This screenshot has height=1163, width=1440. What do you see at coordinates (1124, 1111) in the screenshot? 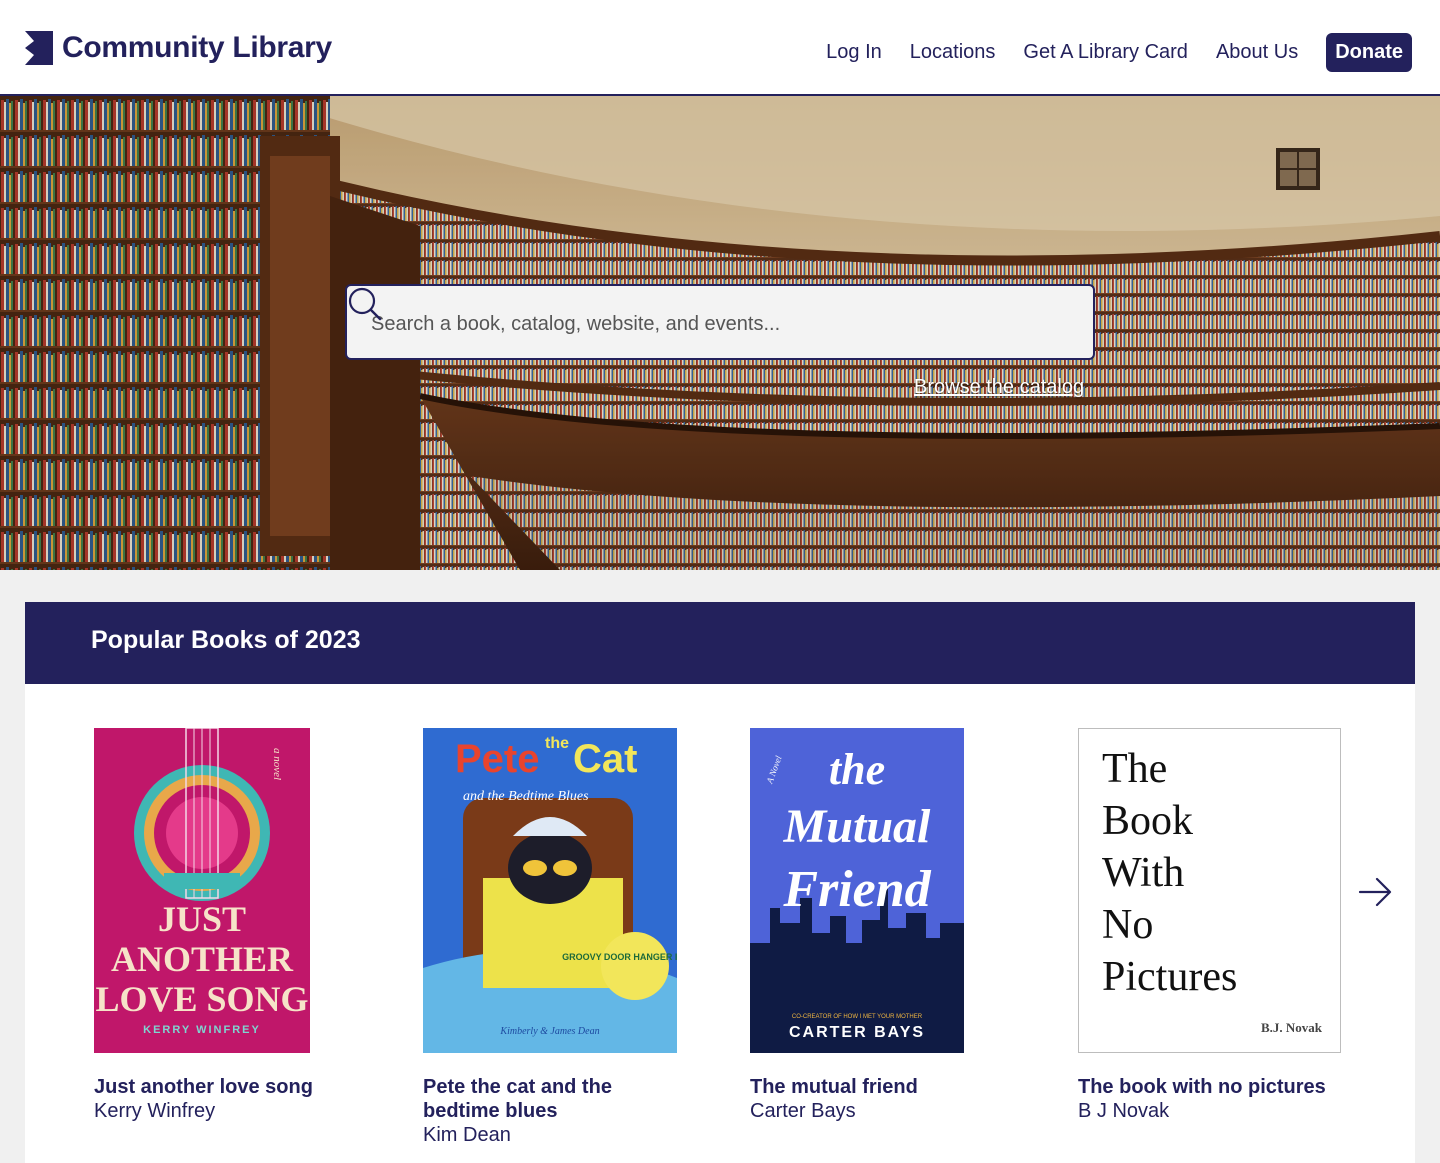
I see `book-author: B J Novak` at bounding box center [1124, 1111].